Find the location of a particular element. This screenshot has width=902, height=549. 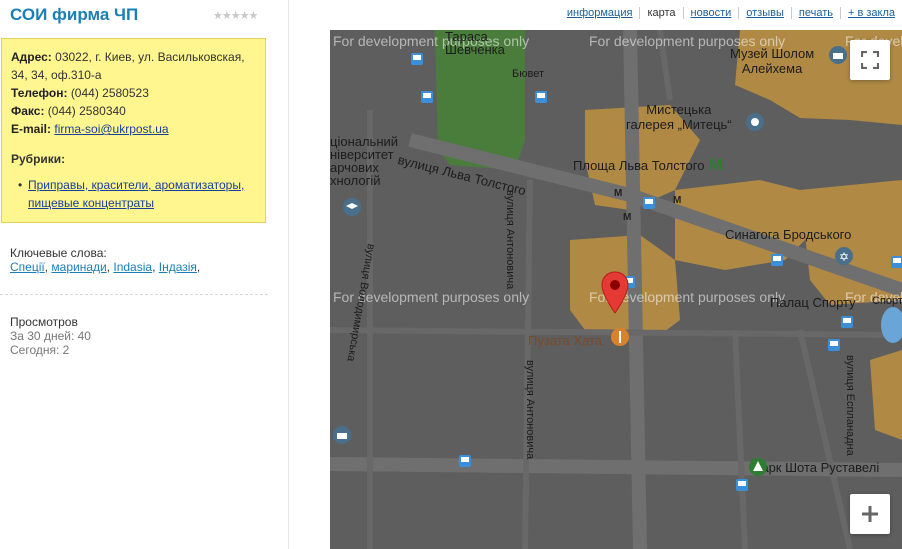

synagogue-icon: ✡ is located at coordinates (844, 256).